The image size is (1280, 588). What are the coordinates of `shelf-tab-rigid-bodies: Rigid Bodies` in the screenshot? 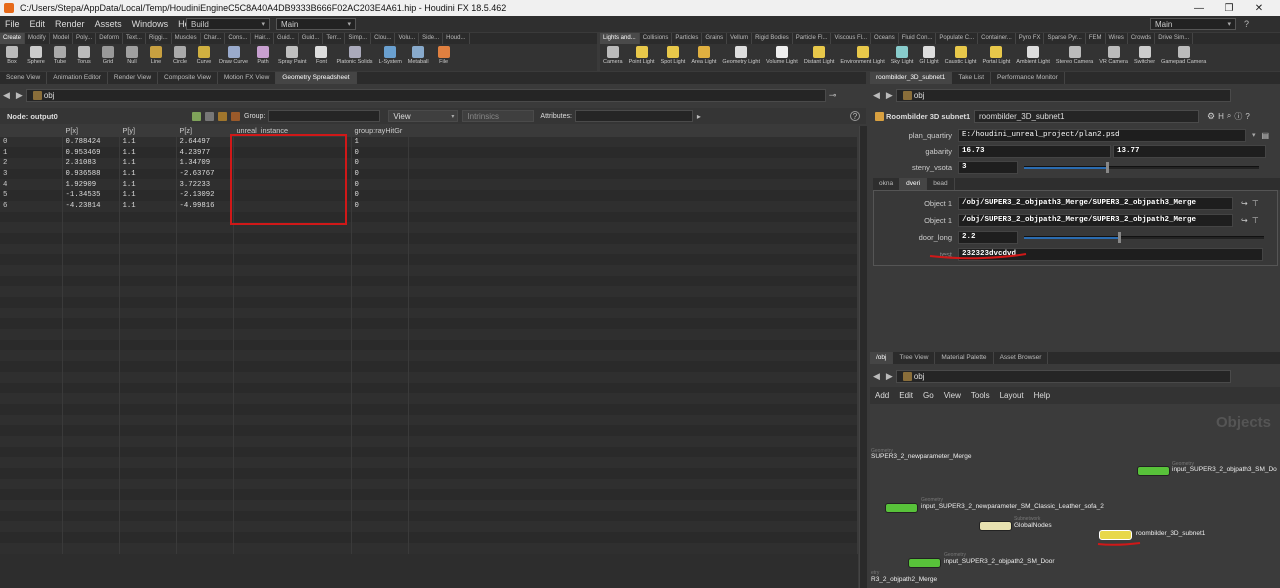 It's located at (772, 38).